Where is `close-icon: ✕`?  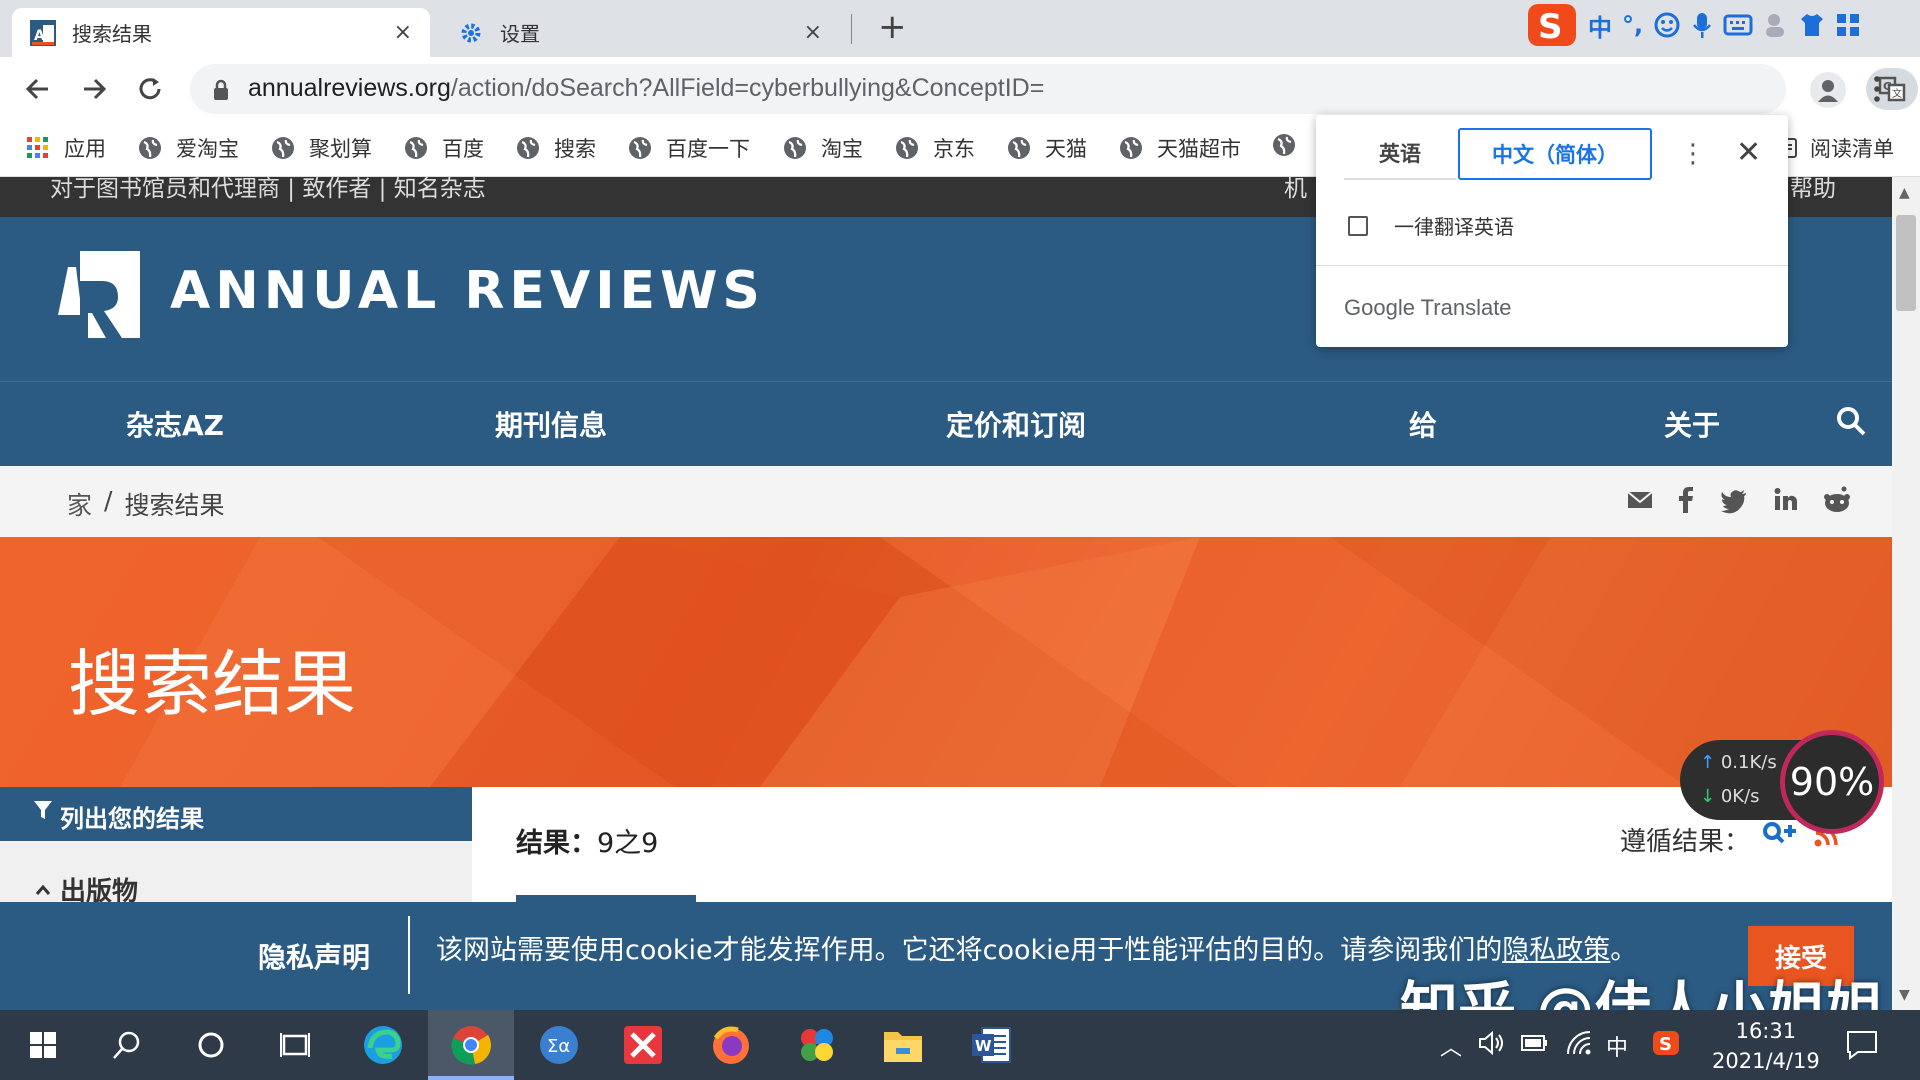 close-icon: ✕ is located at coordinates (1748, 152).